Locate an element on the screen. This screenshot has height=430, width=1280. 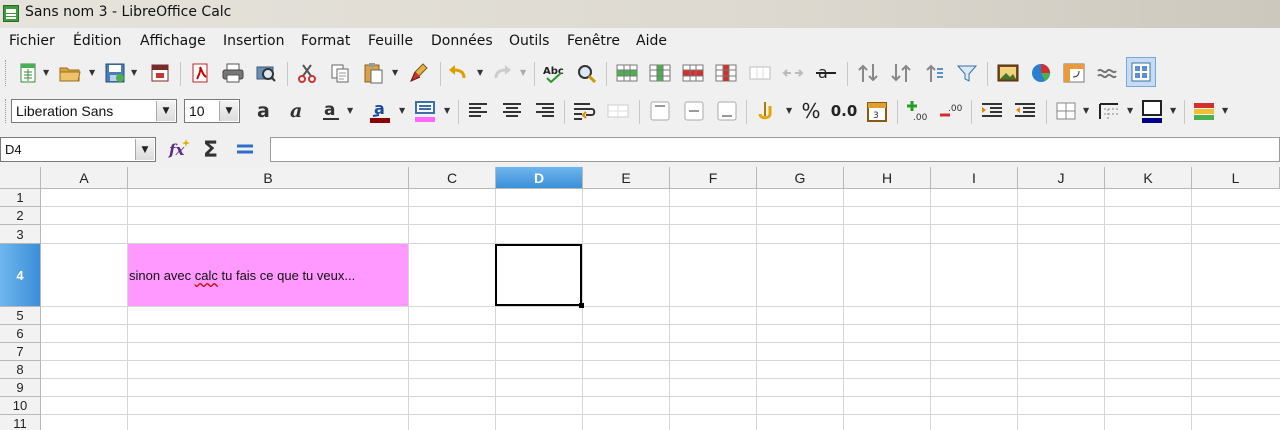
formula-equals-icon is located at coordinates (245, 149).